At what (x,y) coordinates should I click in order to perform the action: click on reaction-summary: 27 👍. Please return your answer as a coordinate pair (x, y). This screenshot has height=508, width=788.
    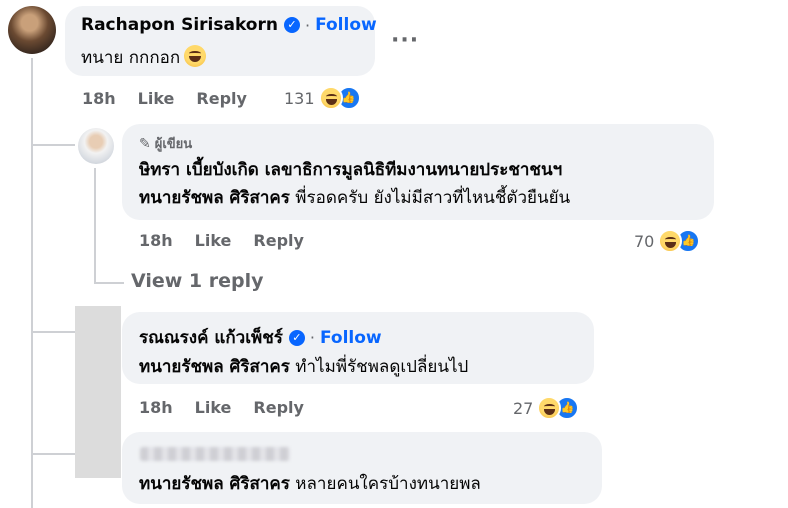
    Looking at the image, I should click on (546, 408).